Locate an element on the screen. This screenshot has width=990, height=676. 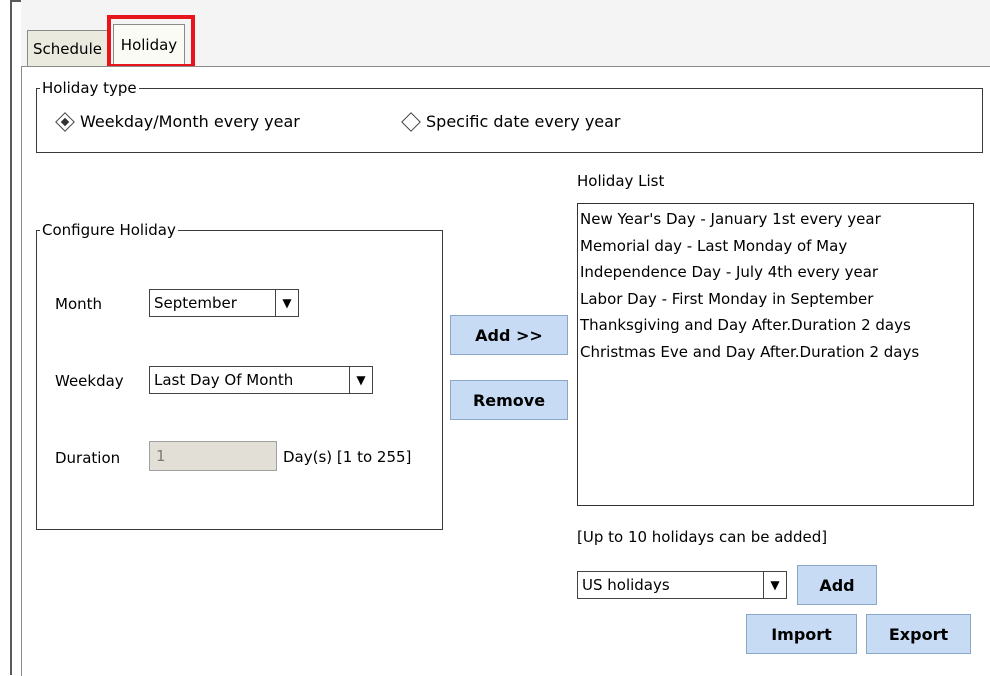
radio-selected-icon is located at coordinates (65, 121).